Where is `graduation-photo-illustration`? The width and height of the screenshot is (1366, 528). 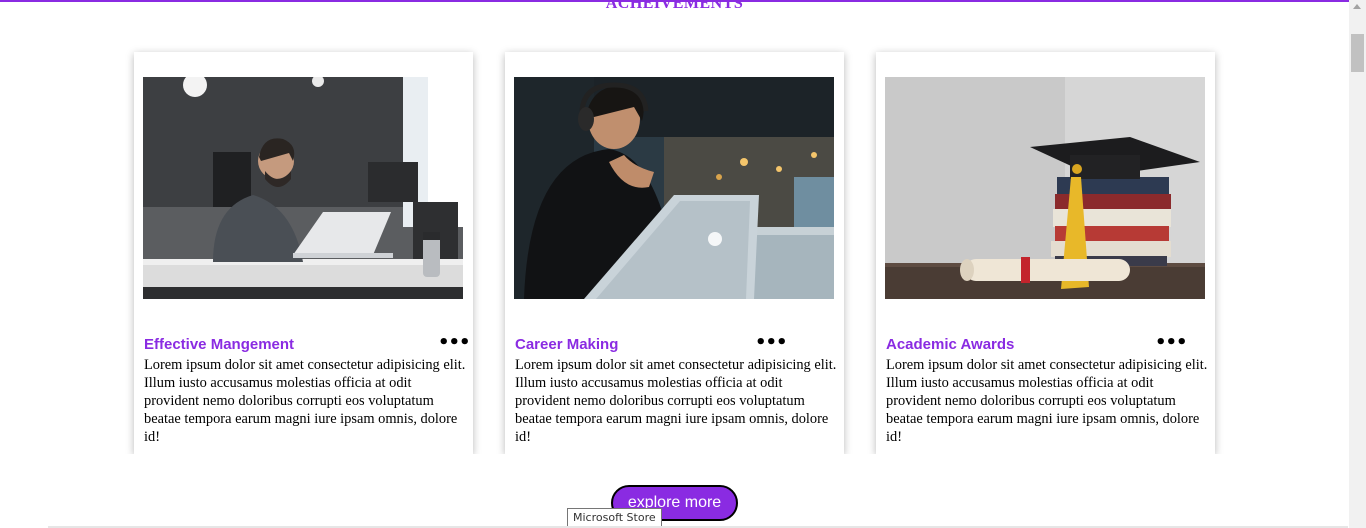 graduation-photo-illustration is located at coordinates (1045, 188).